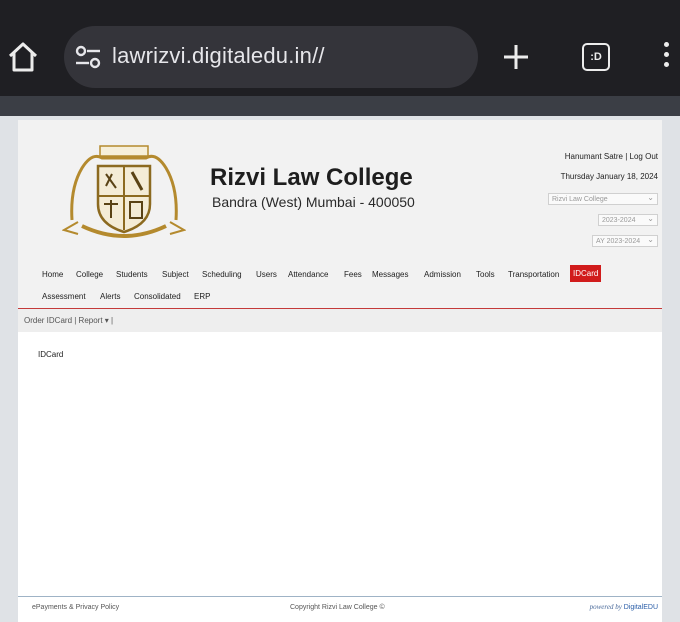 The width and height of the screenshot is (680, 622). What do you see at coordinates (124, 191) in the screenshot?
I see `college-crest-logo` at bounding box center [124, 191].